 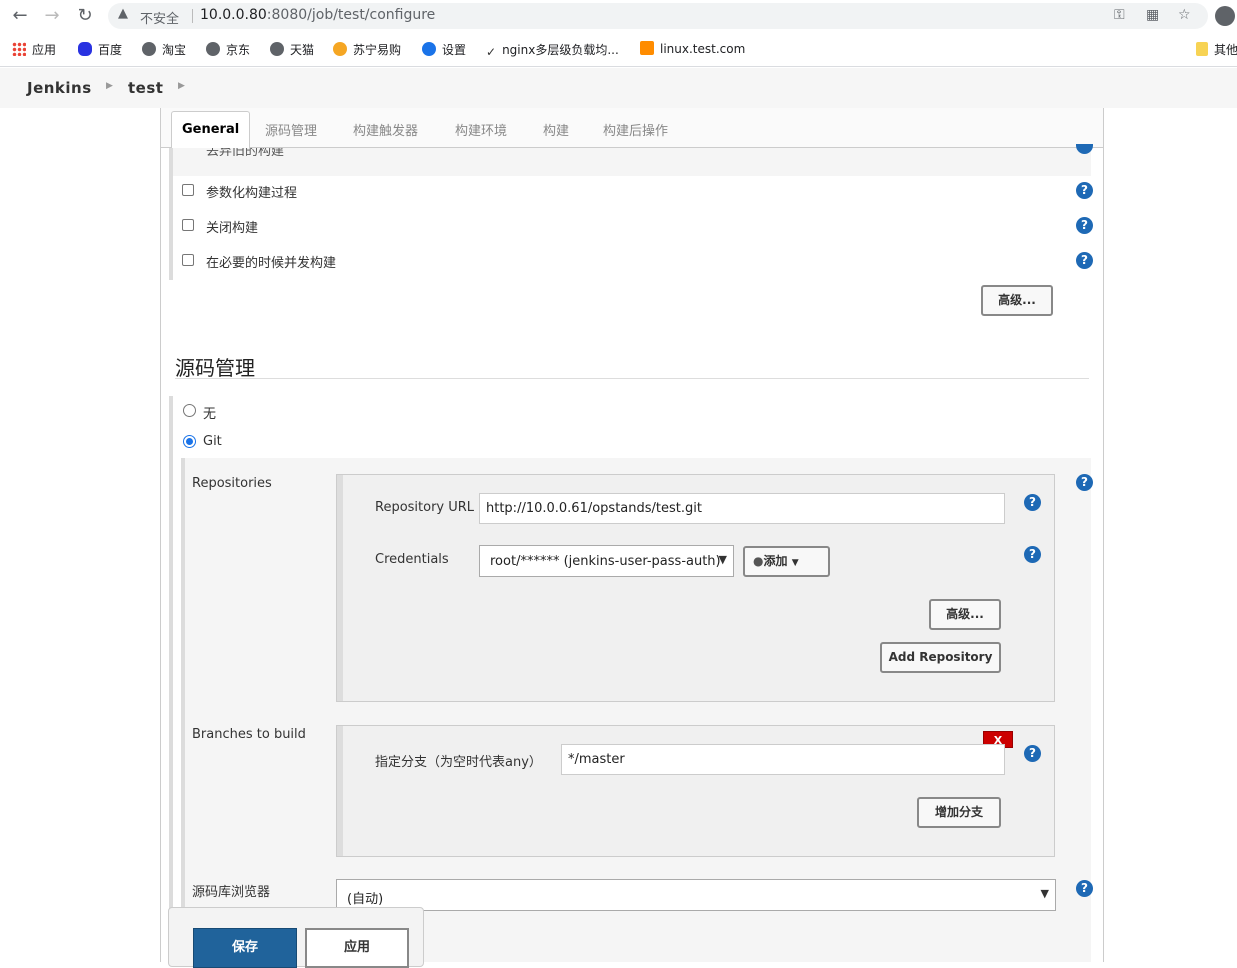 What do you see at coordinates (632, 378) in the screenshot?
I see `section-divider` at bounding box center [632, 378].